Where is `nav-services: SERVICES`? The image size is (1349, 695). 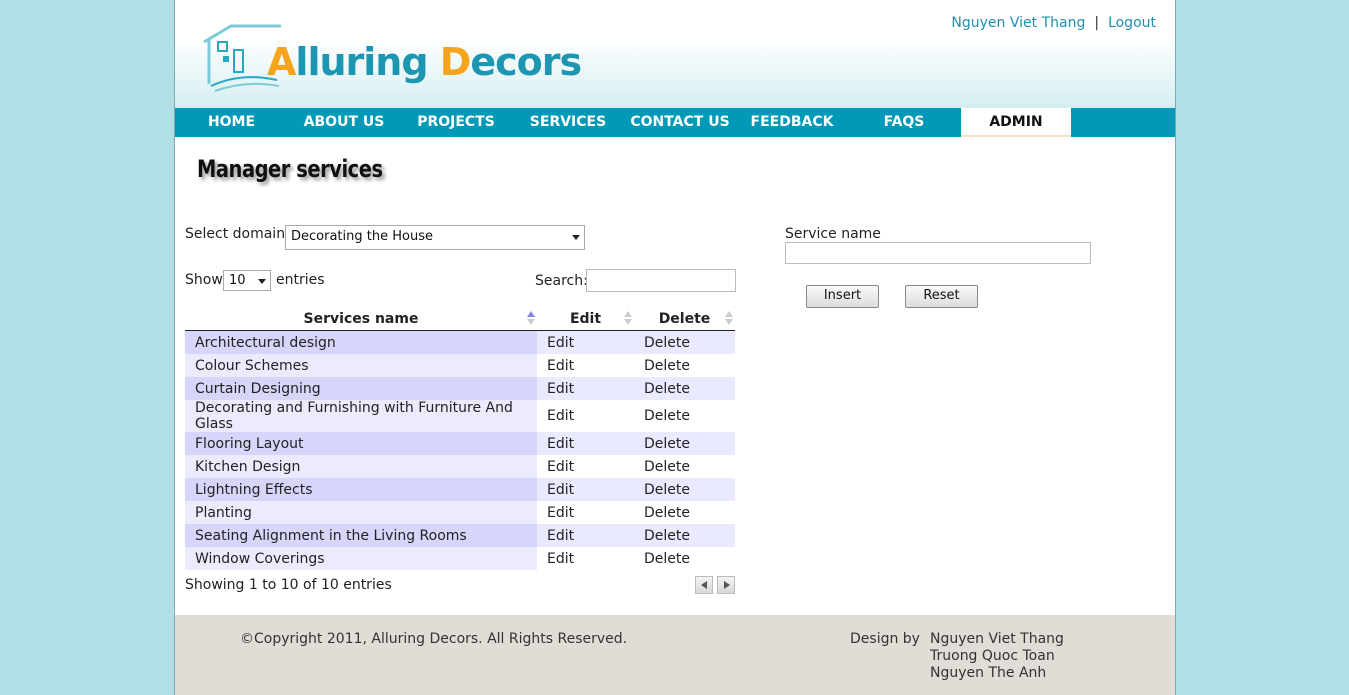 nav-services: SERVICES is located at coordinates (568, 122).